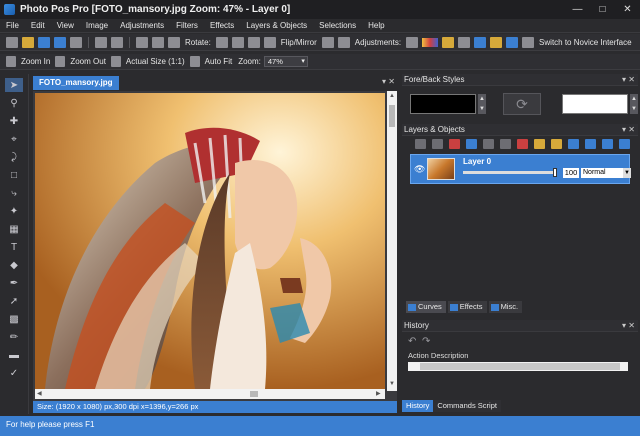 The width and height of the screenshot is (640, 436). What do you see at coordinates (627, 9) in the screenshot?
I see `close-icon: ✕` at bounding box center [627, 9].